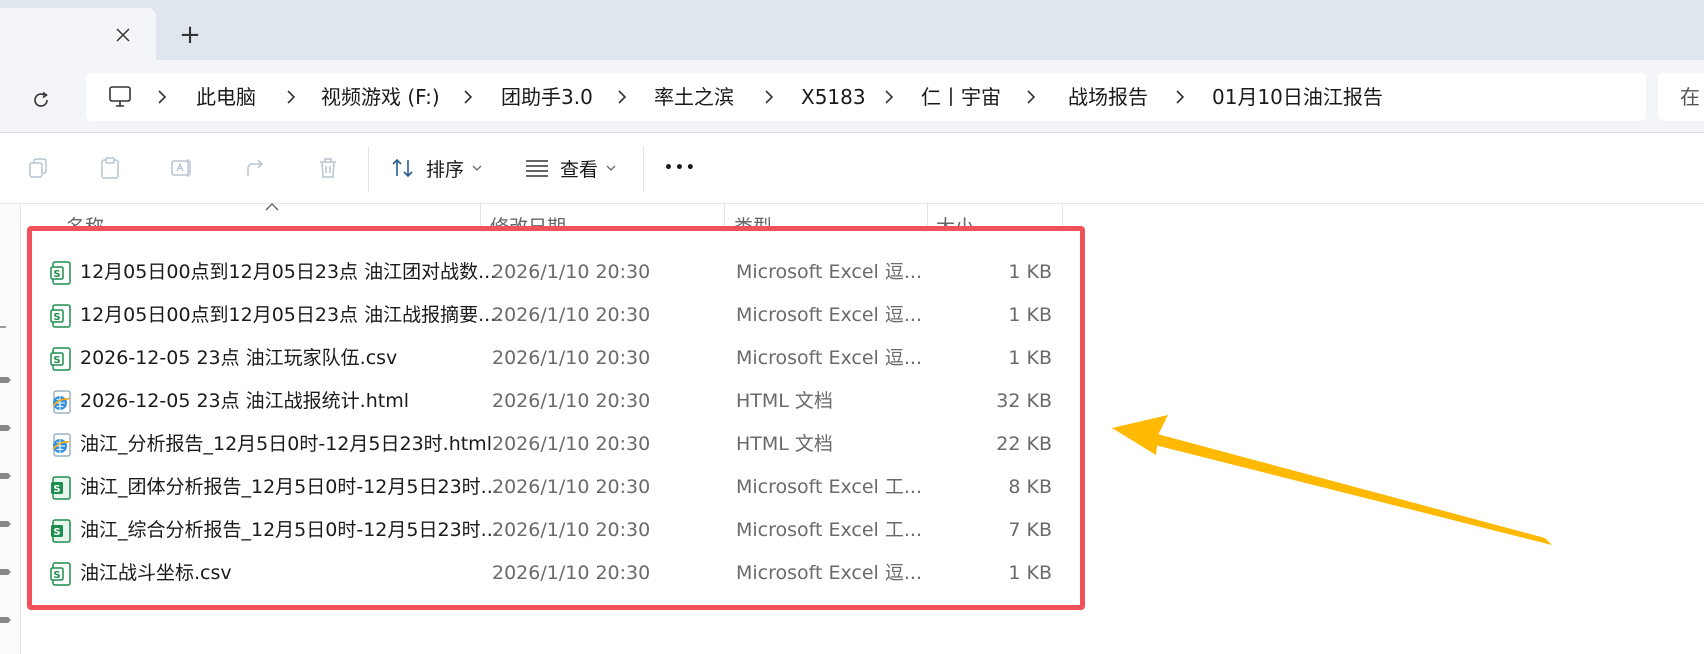 The height and width of the screenshot is (654, 1704). I want to click on new-tab-button: +, so click(190, 35).